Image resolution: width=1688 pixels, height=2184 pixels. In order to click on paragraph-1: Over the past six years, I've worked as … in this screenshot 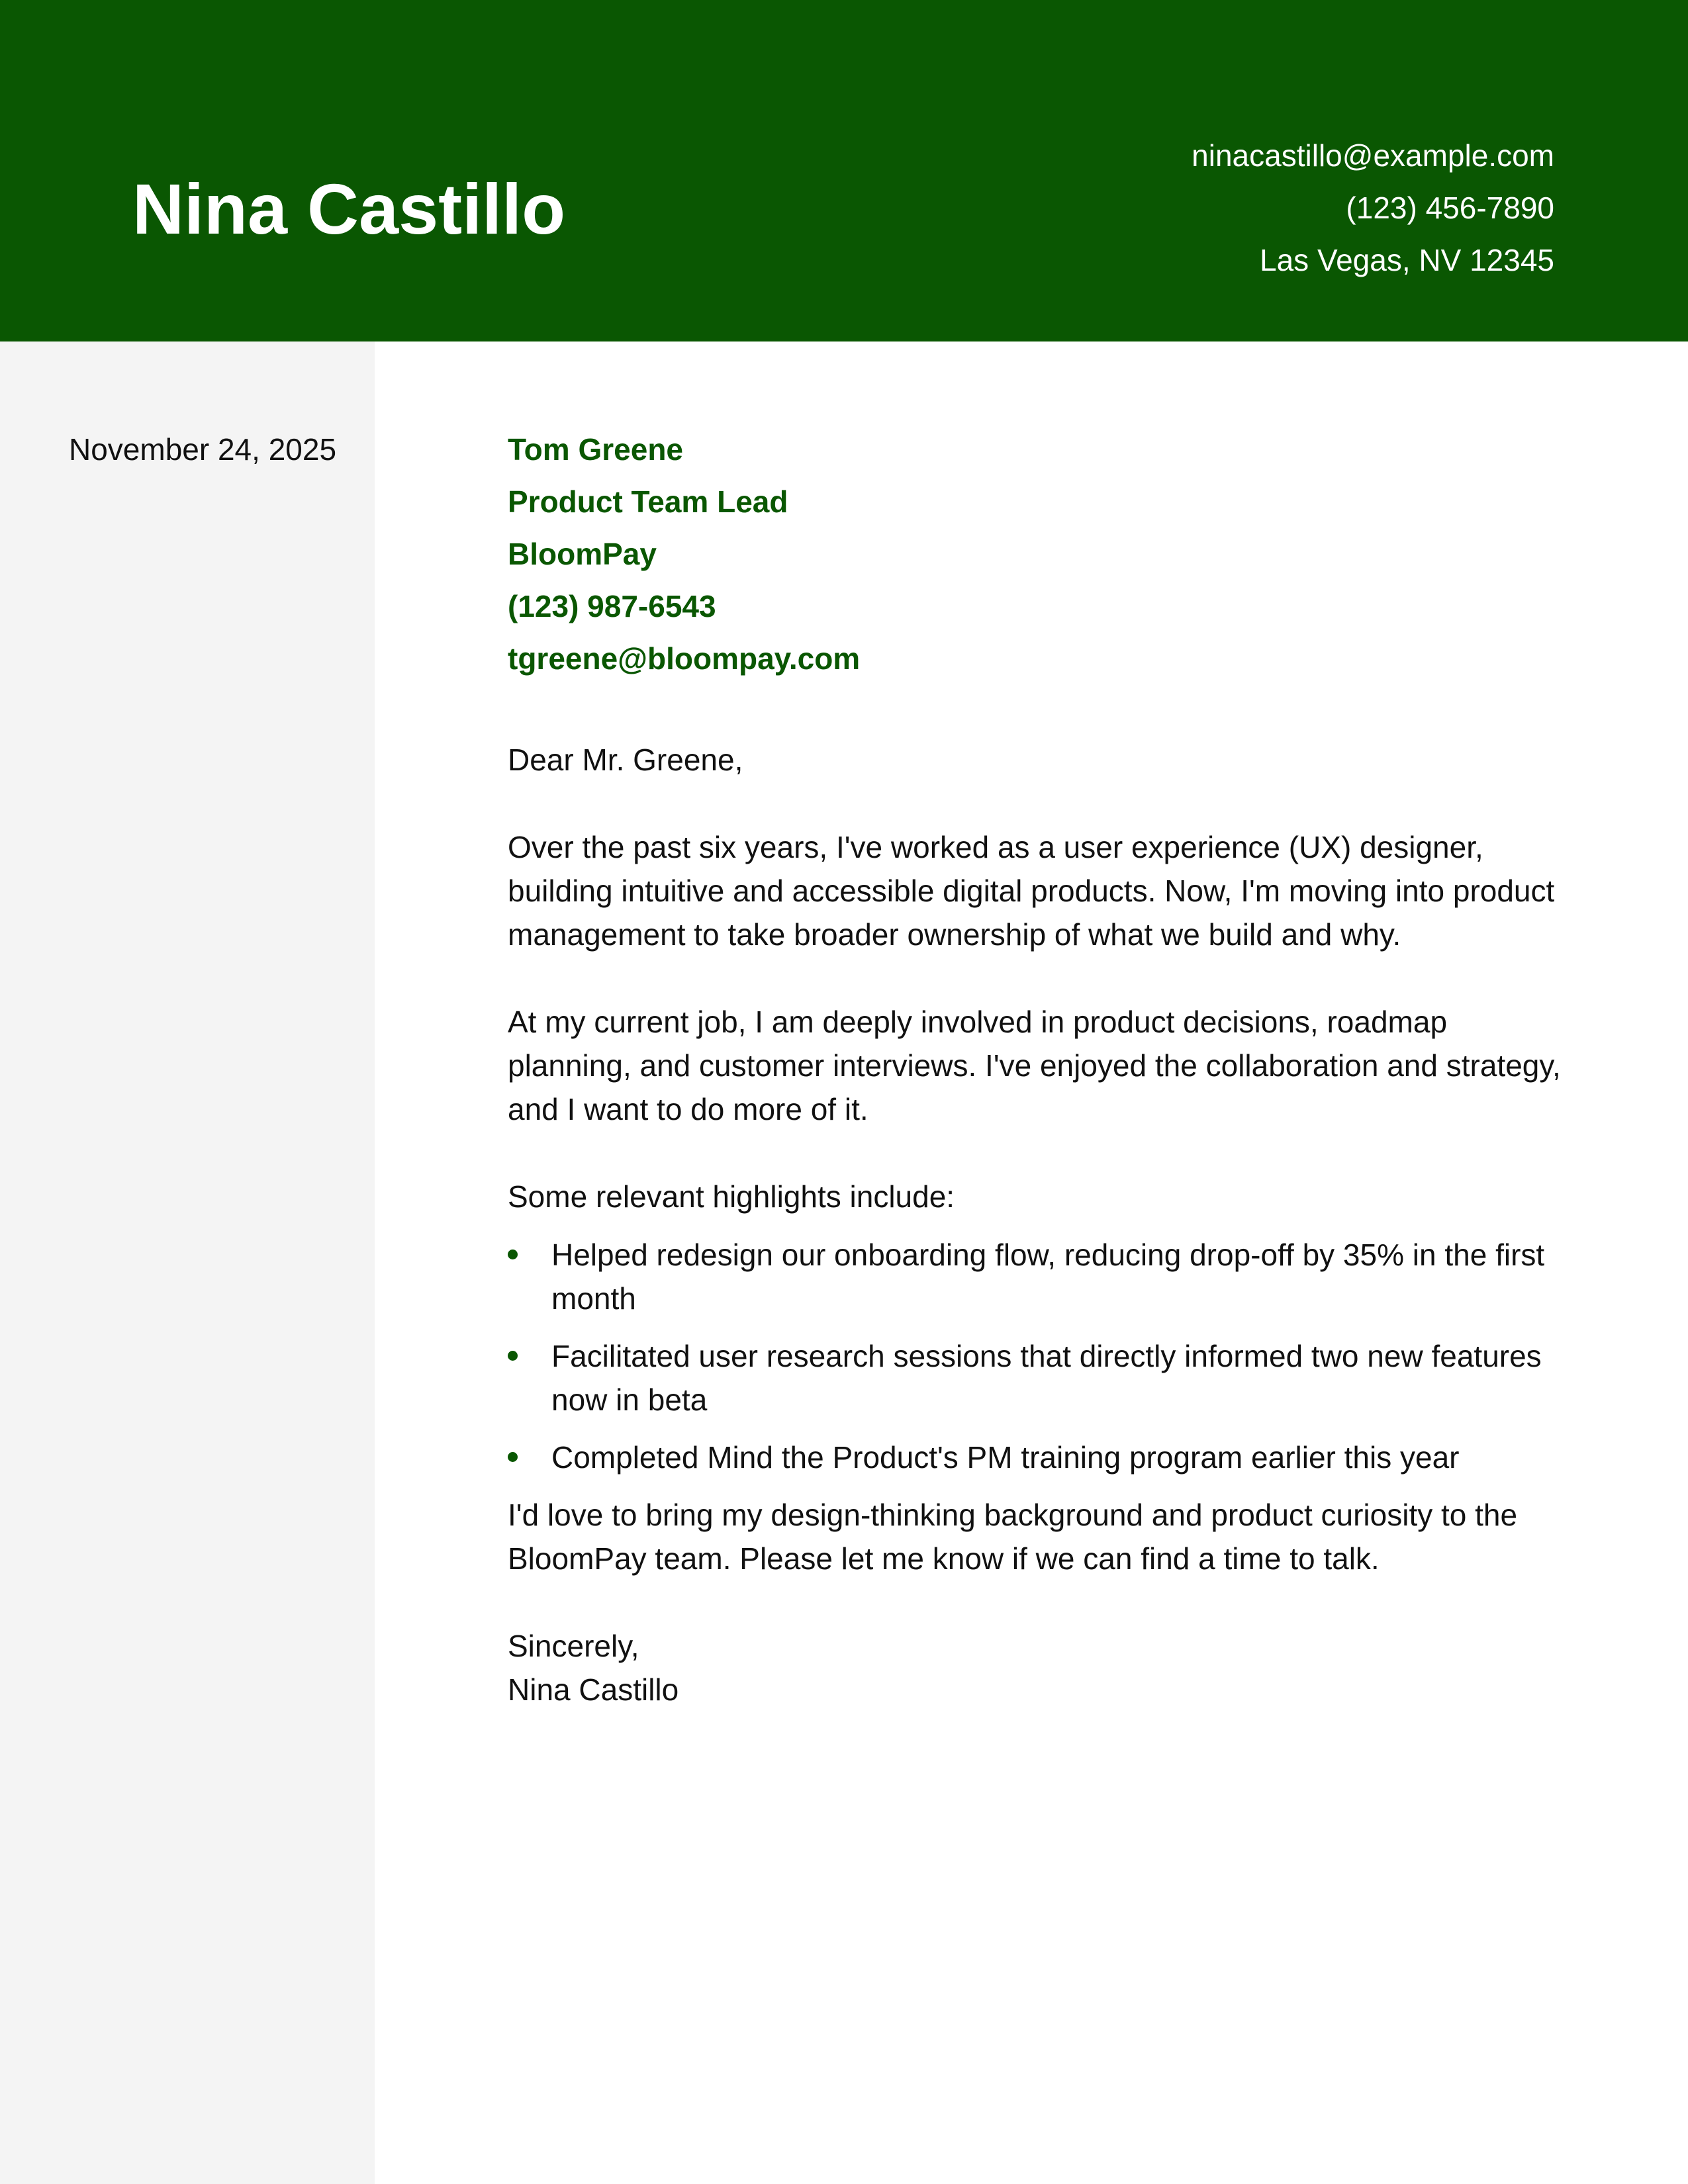, I will do `click(1031, 891)`.